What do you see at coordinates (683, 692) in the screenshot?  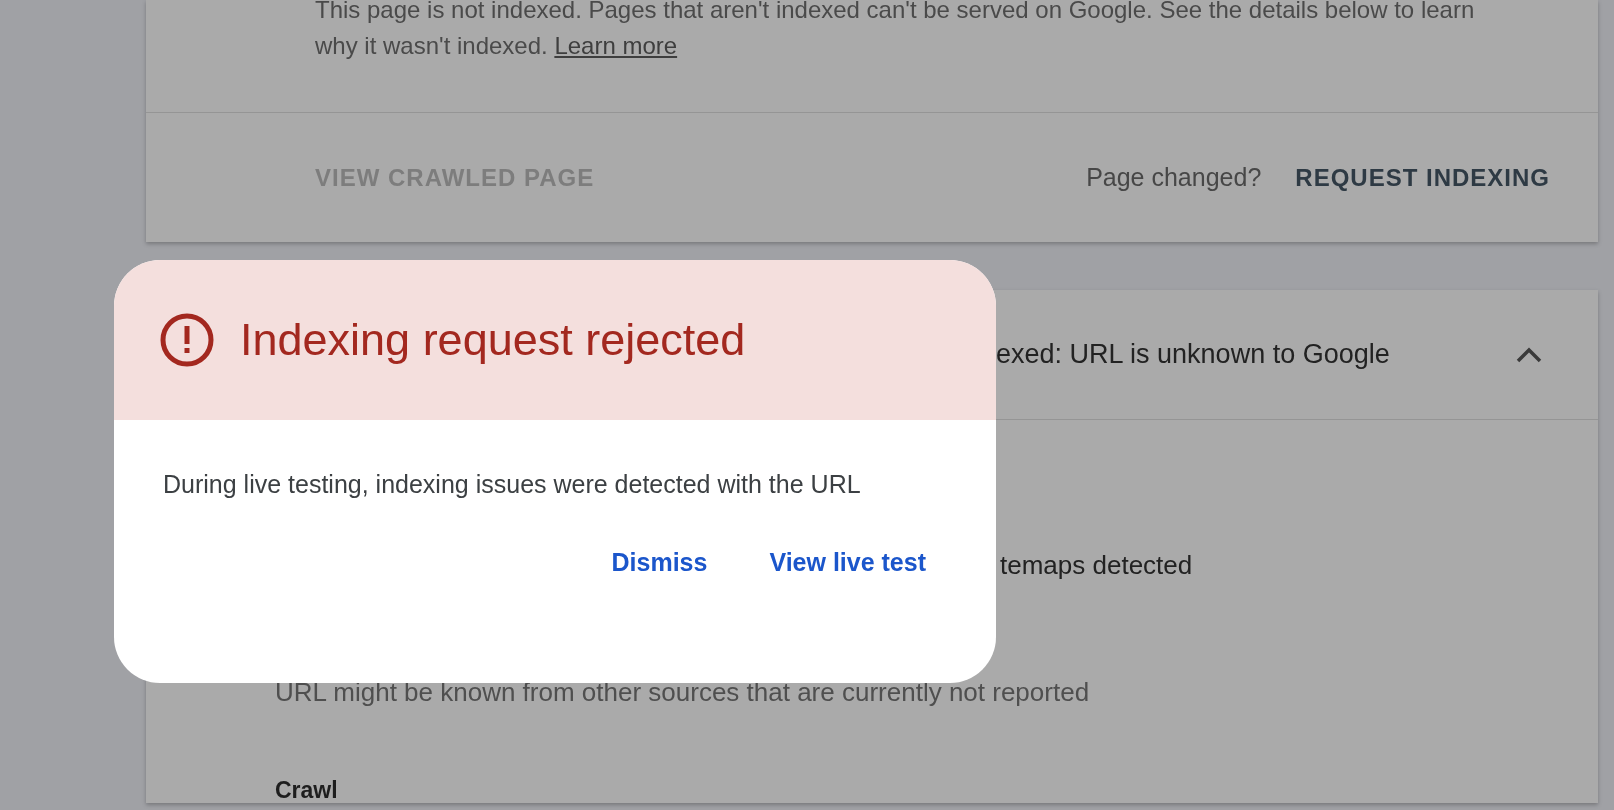 I see `referring-note: URL might be known from other sources that are currently not reported` at bounding box center [683, 692].